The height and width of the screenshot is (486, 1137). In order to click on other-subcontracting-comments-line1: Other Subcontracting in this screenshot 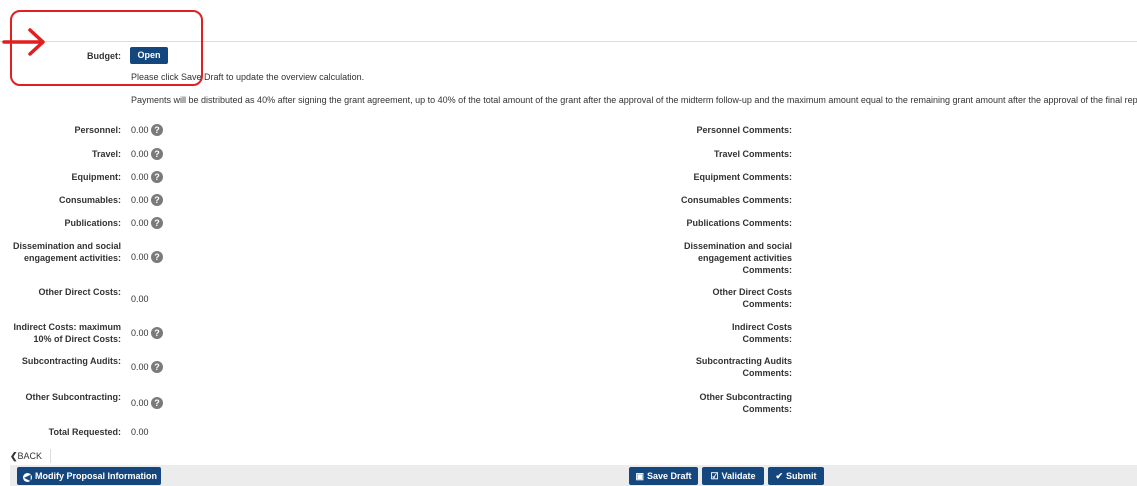, I will do `click(745, 397)`.